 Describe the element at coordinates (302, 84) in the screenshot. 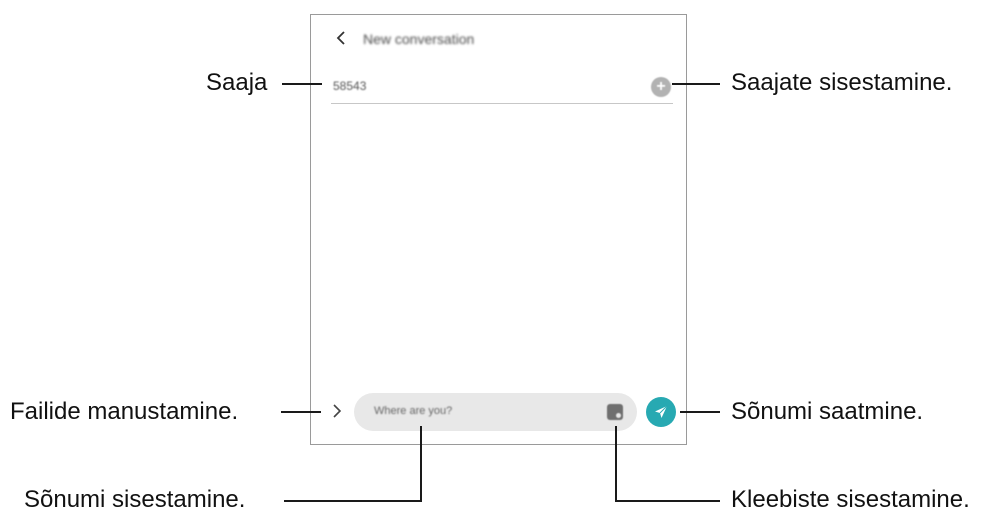

I see `callout-line-recipient` at that location.